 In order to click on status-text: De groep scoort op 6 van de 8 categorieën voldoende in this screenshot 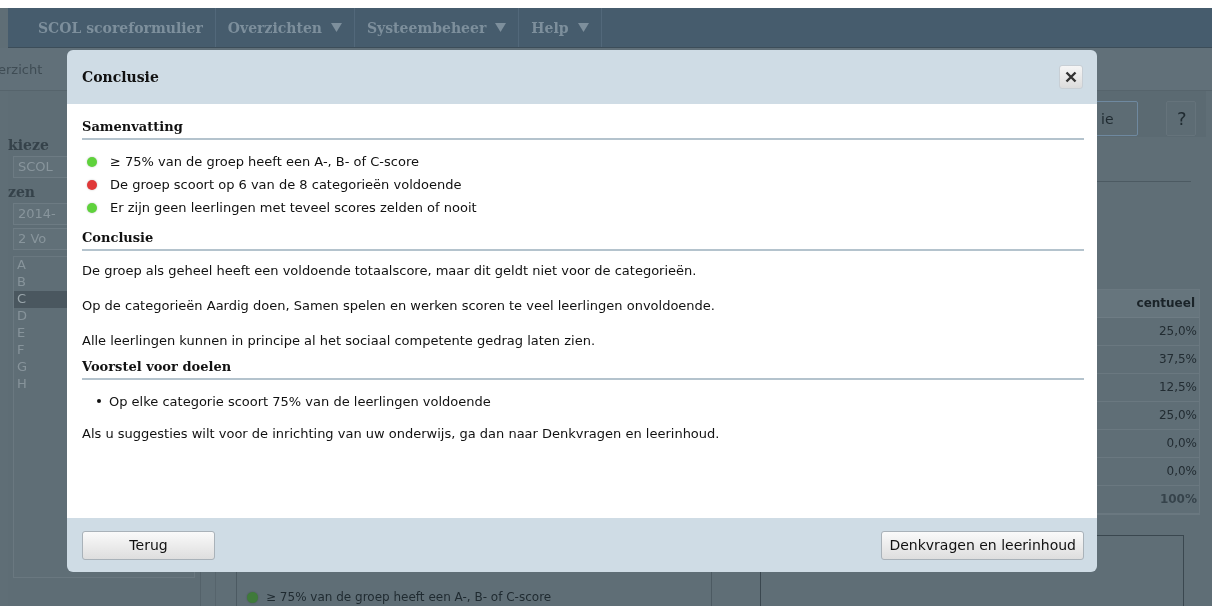, I will do `click(286, 184)`.